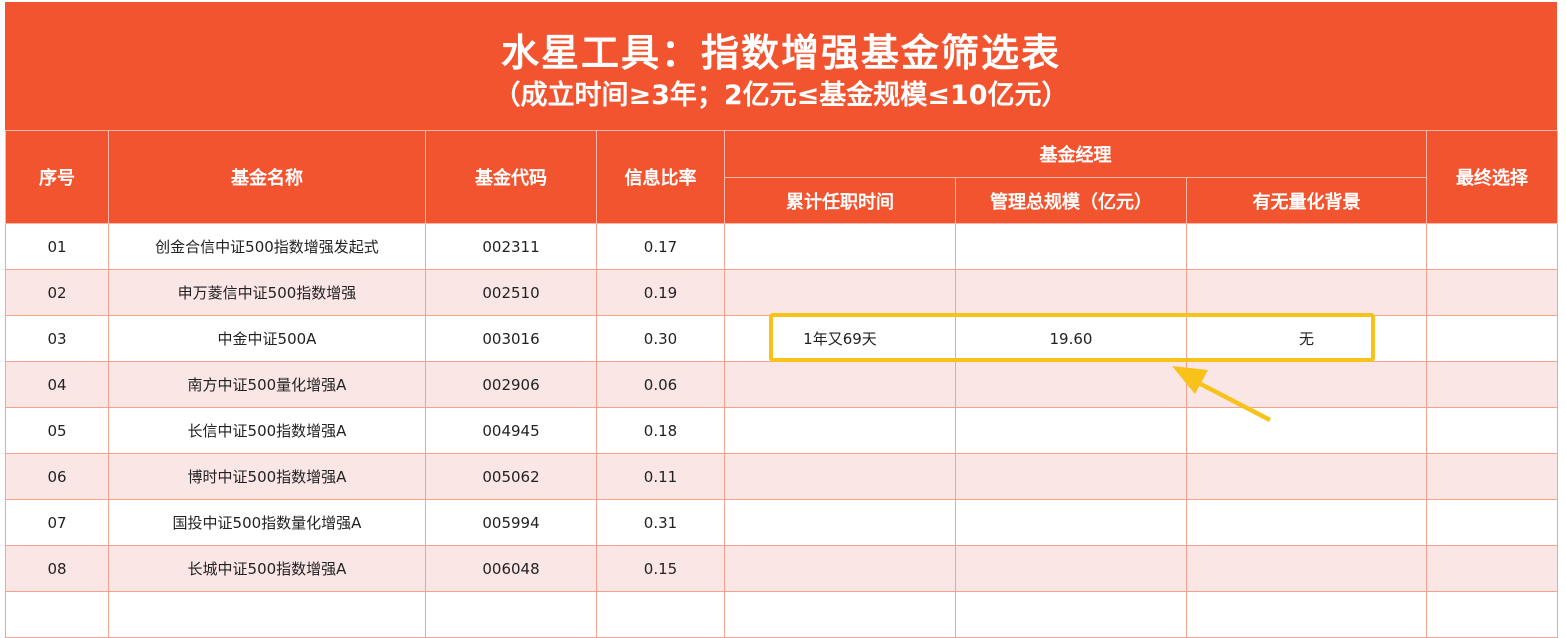  What do you see at coordinates (511, 338) in the screenshot?
I see `cell-fund-code: 003016` at bounding box center [511, 338].